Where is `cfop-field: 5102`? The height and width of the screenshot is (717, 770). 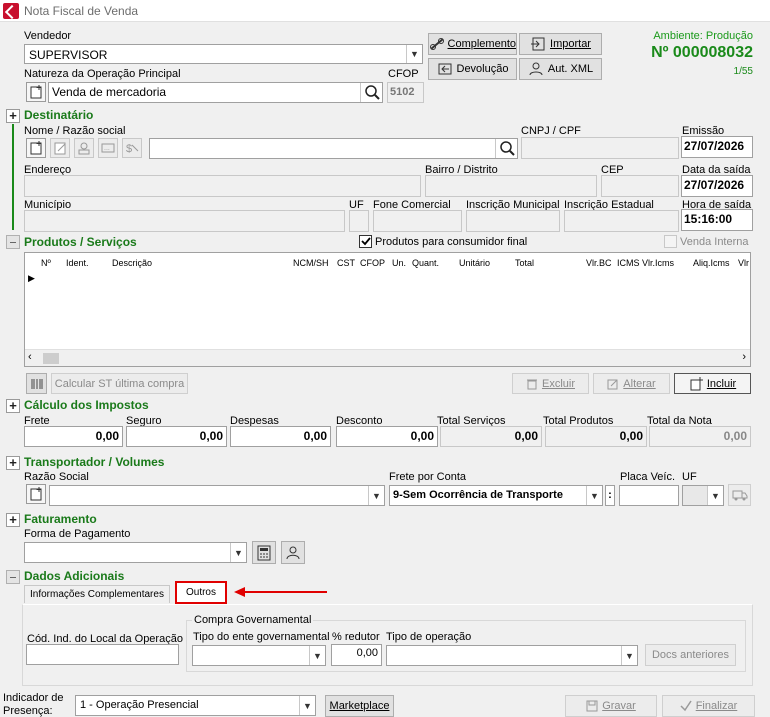
cfop-field: 5102 is located at coordinates (405, 92).